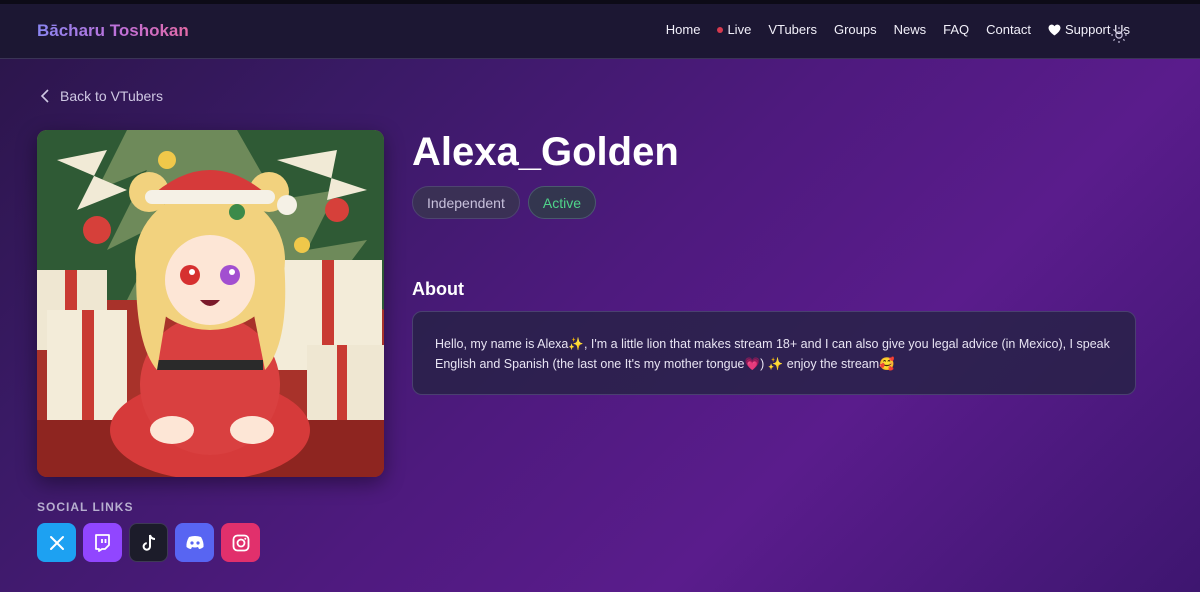 The width and height of the screenshot is (1200, 592). I want to click on nav-contact-label: Contact, so click(1008, 29).